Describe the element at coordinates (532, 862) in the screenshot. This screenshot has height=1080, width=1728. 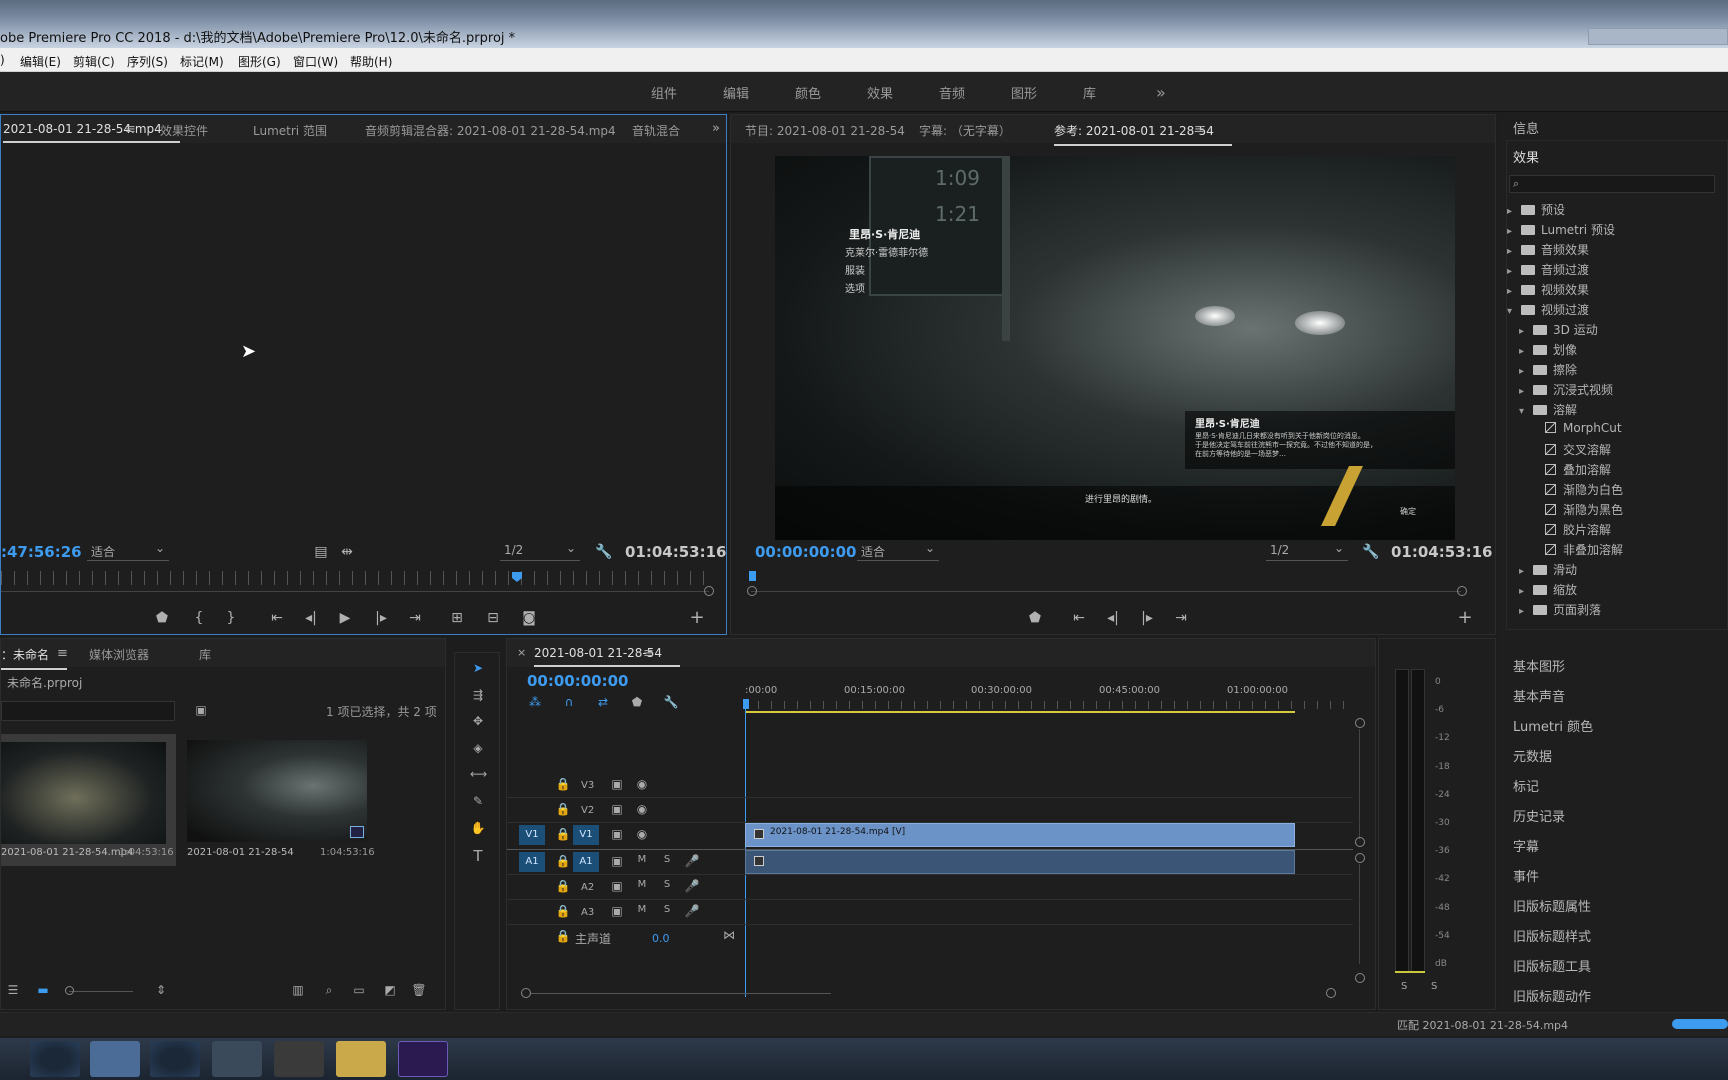
I see `source-patch-a1: A1` at that location.